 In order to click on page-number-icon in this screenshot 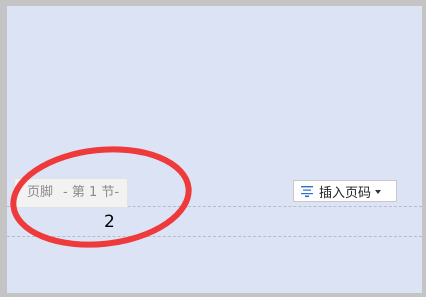, I will do `click(307, 191)`.